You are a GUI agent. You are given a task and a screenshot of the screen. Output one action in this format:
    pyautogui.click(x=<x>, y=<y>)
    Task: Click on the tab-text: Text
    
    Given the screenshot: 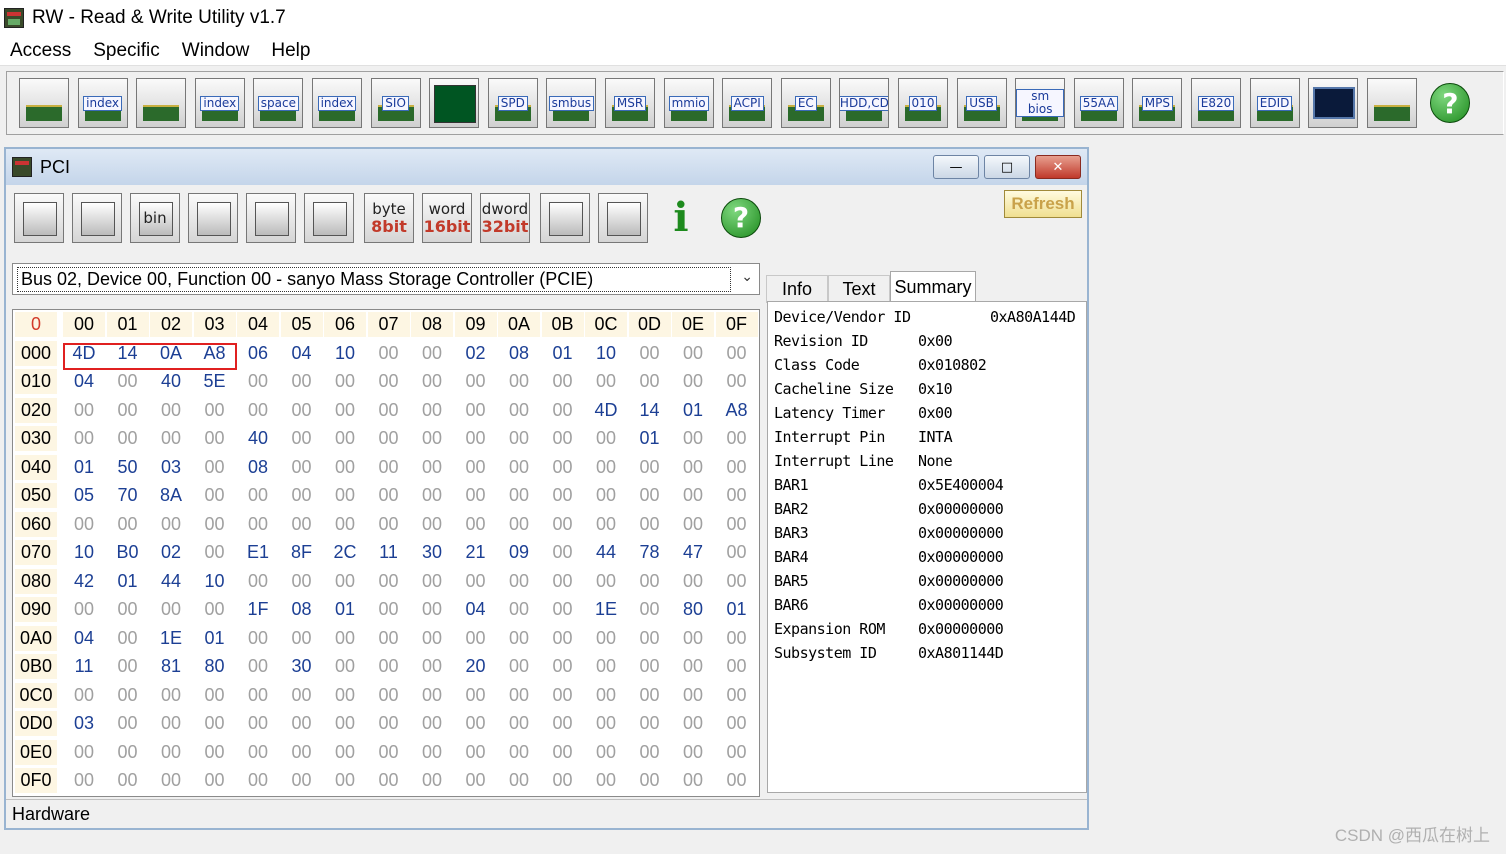 What is the action you would take?
    pyautogui.click(x=859, y=289)
    